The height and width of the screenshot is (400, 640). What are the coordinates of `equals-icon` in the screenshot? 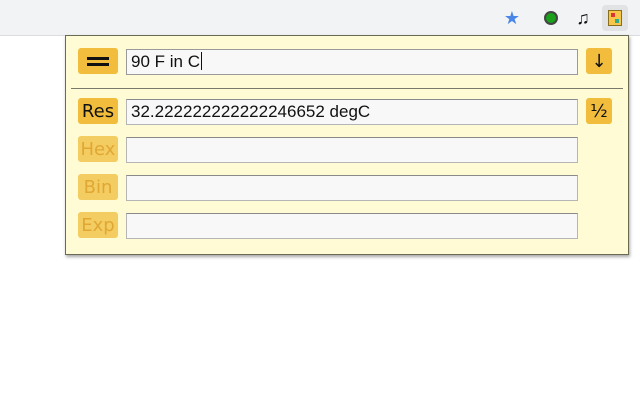 It's located at (98, 61).